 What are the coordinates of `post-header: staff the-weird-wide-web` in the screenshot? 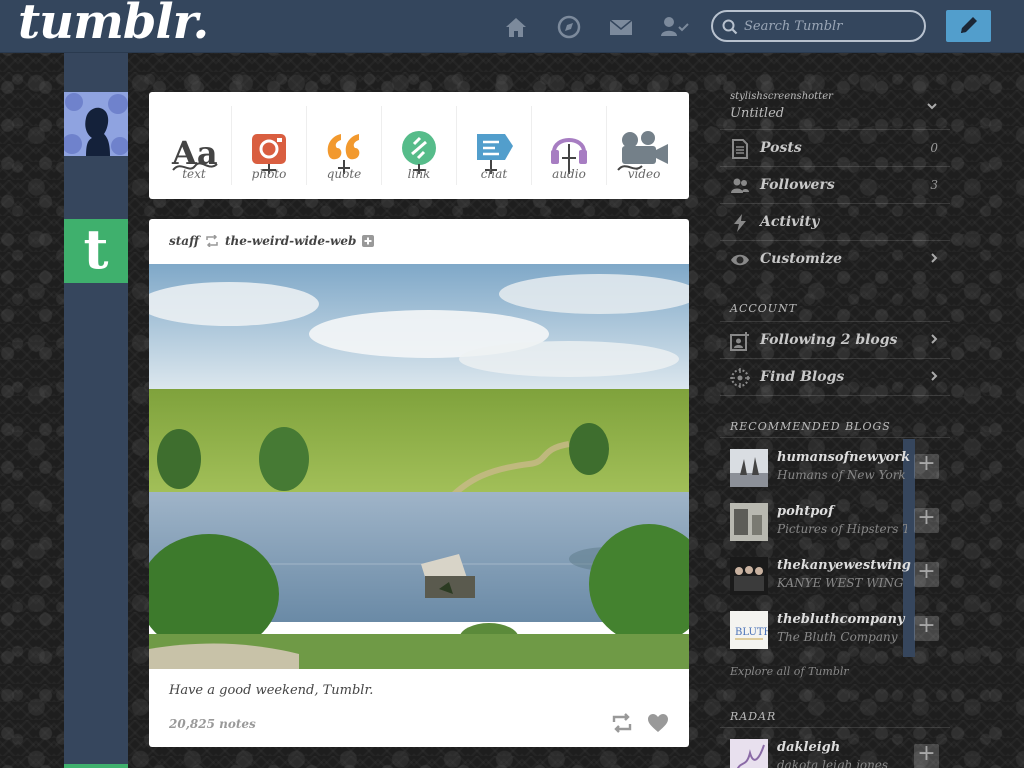 It's located at (272, 241).